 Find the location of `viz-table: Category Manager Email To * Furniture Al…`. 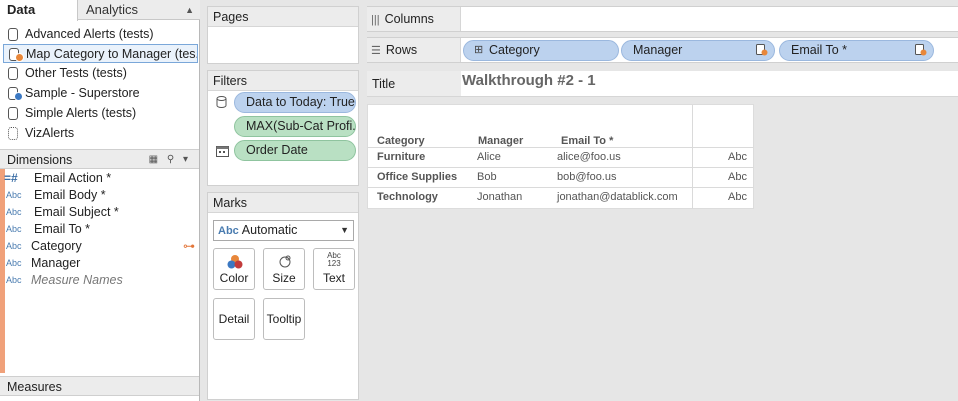

viz-table: Category Manager Email To * Furniture Al… is located at coordinates (560, 156).